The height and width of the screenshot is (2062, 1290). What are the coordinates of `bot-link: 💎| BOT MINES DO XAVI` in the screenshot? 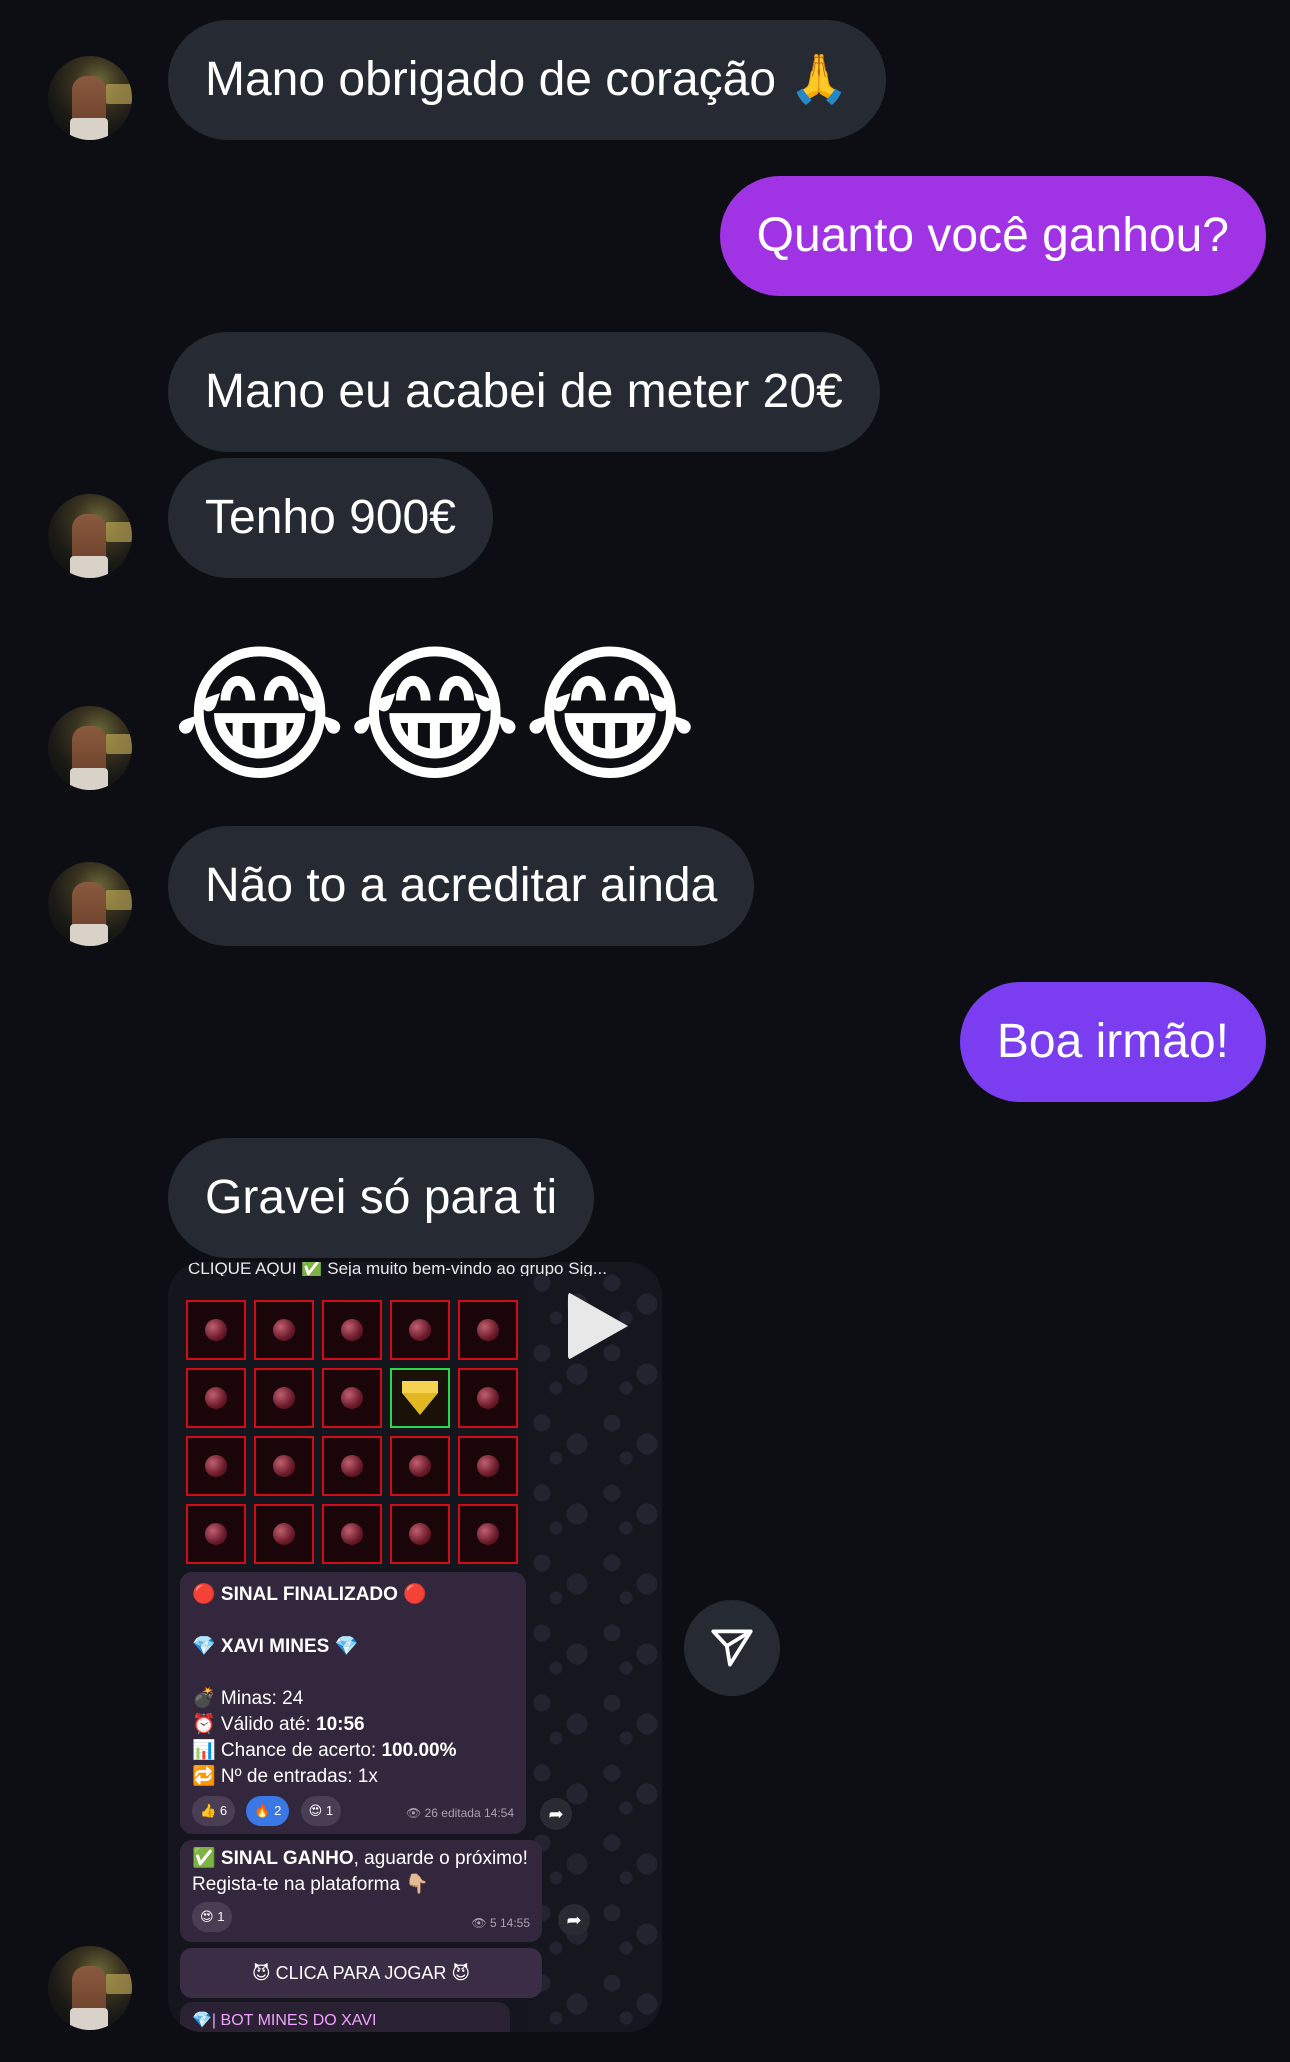 It's located at (345, 2017).